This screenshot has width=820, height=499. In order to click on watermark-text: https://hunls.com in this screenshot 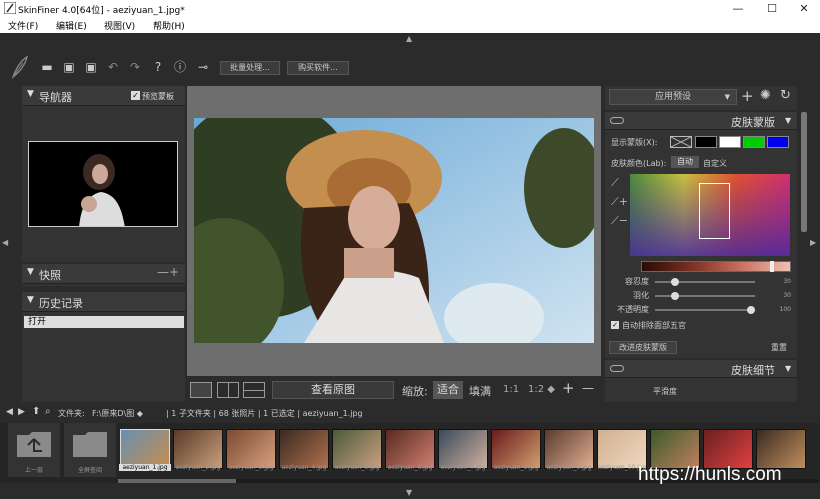, I will do `click(710, 474)`.